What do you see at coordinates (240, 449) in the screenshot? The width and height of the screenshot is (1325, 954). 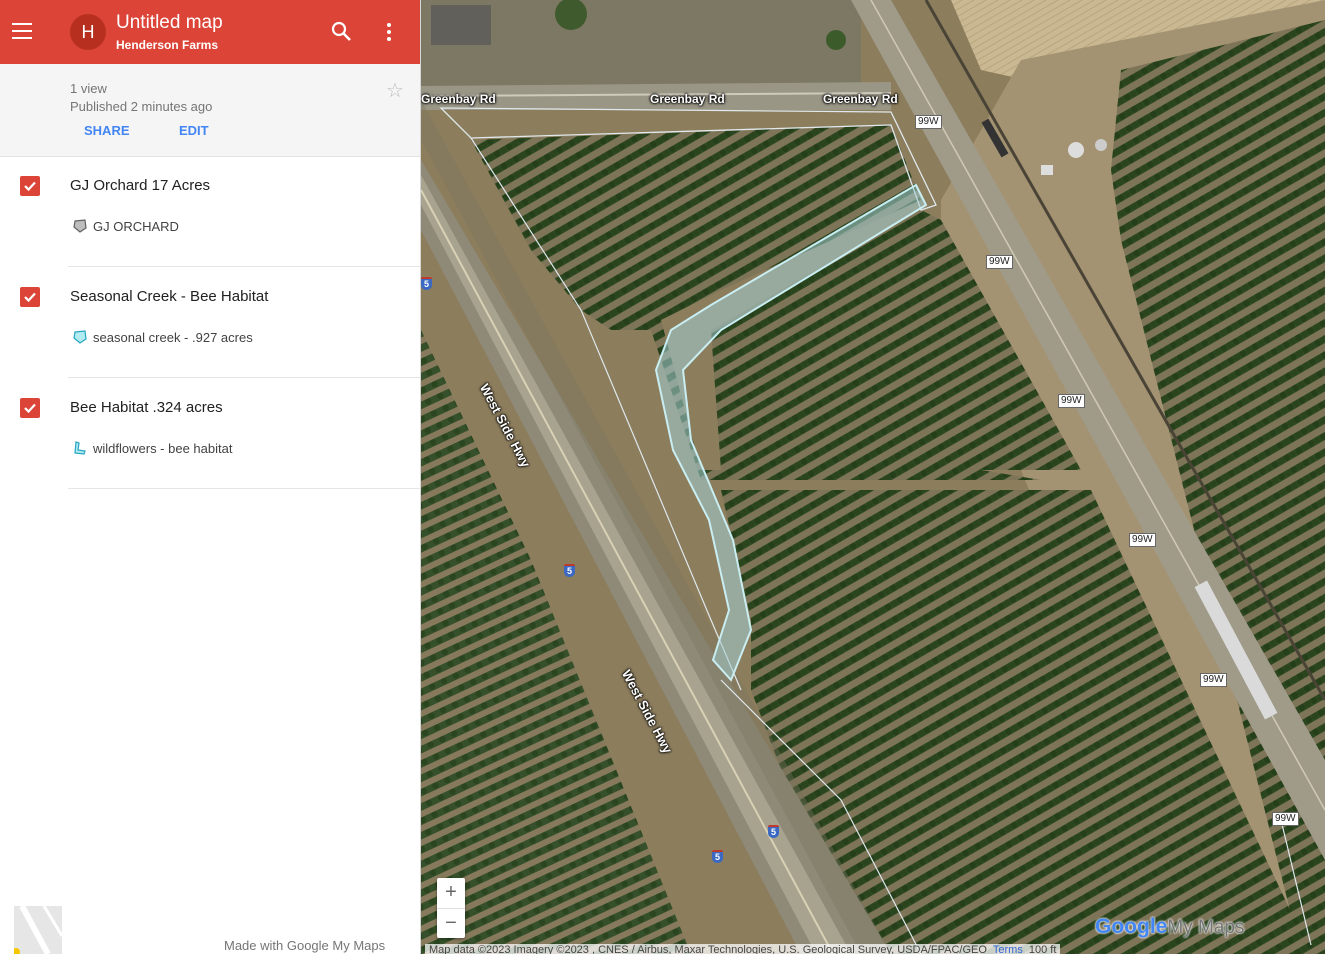 I see `feature-item: wildflowers - bee habitat` at bounding box center [240, 449].